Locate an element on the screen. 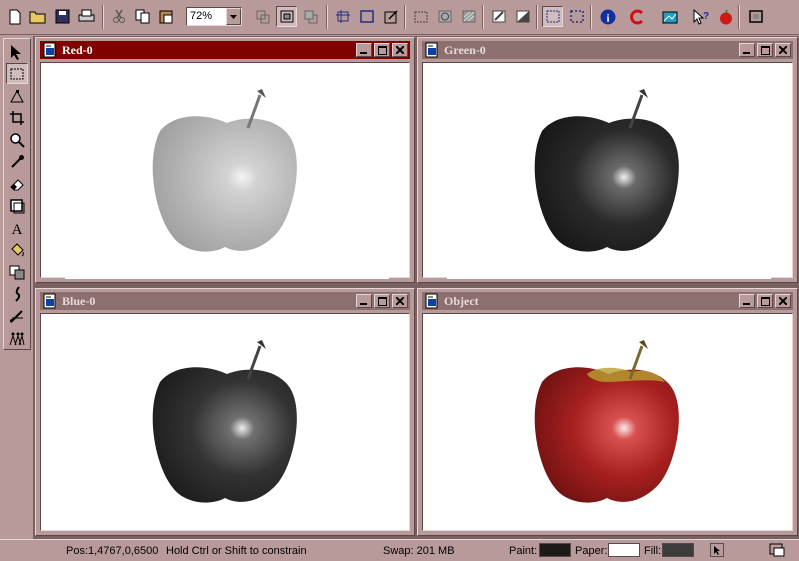 This screenshot has width=799, height=561. new-file-icon is located at coordinates (14, 16).